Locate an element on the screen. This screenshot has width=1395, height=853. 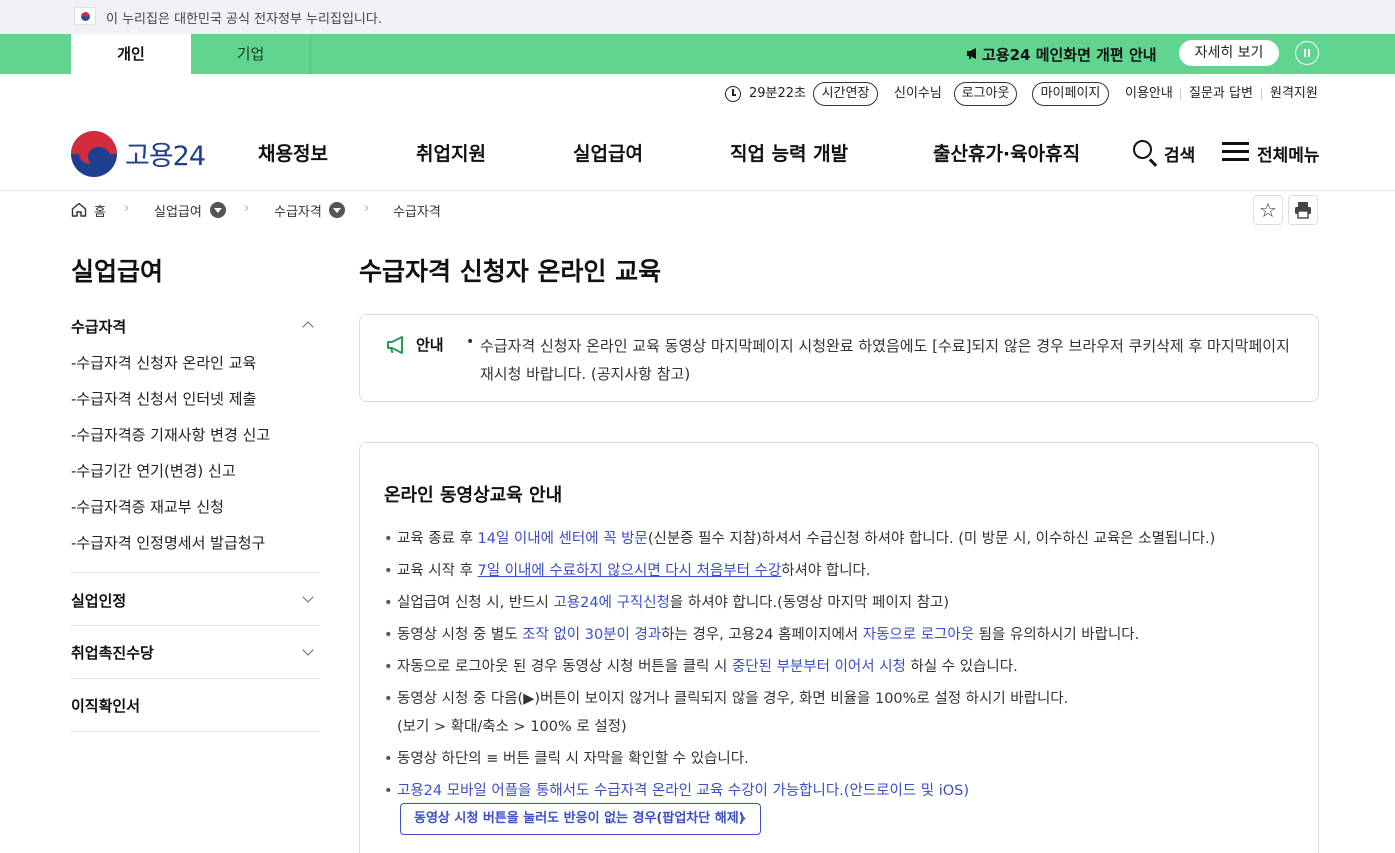
tab-company: 기업 is located at coordinates (251, 54).